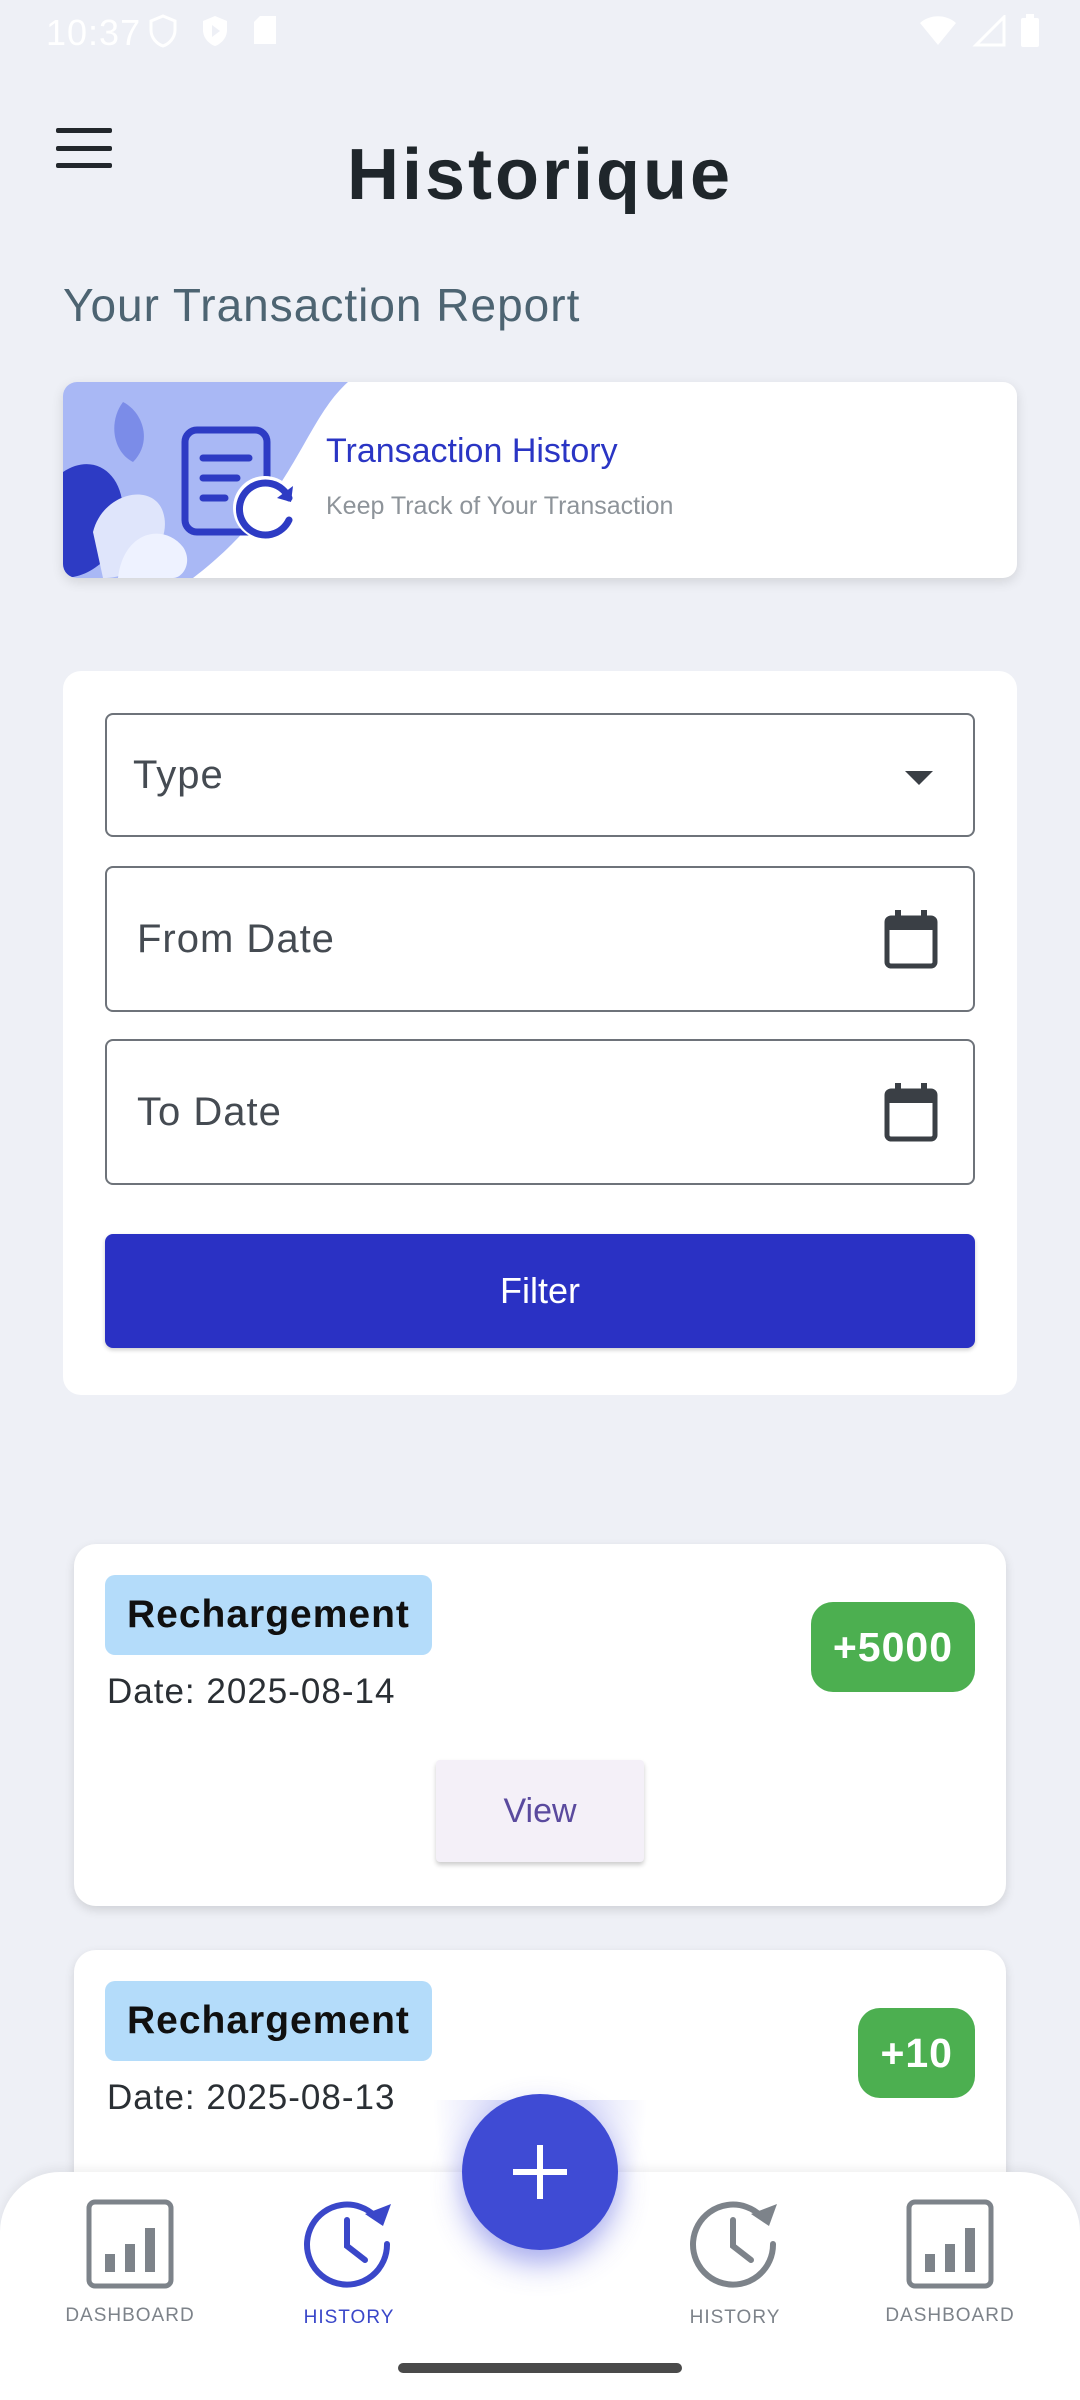 The height and width of the screenshot is (2400, 1080). Describe the element at coordinates (540, 1725) in the screenshot. I see `transaction-card: Rechargement Date: 2025-08-14 +5000 View` at that location.